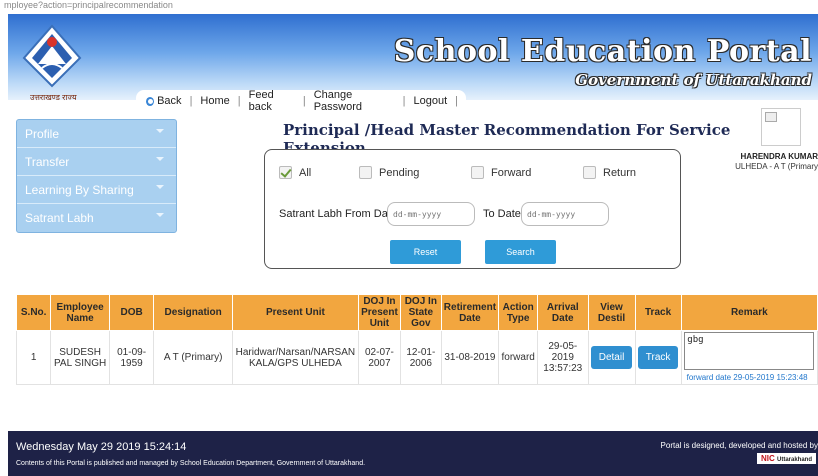 The image size is (818, 476). Describe the element at coordinates (693, 80) in the screenshot. I see `portal-subtitle: Government of Uttarakhand` at that location.